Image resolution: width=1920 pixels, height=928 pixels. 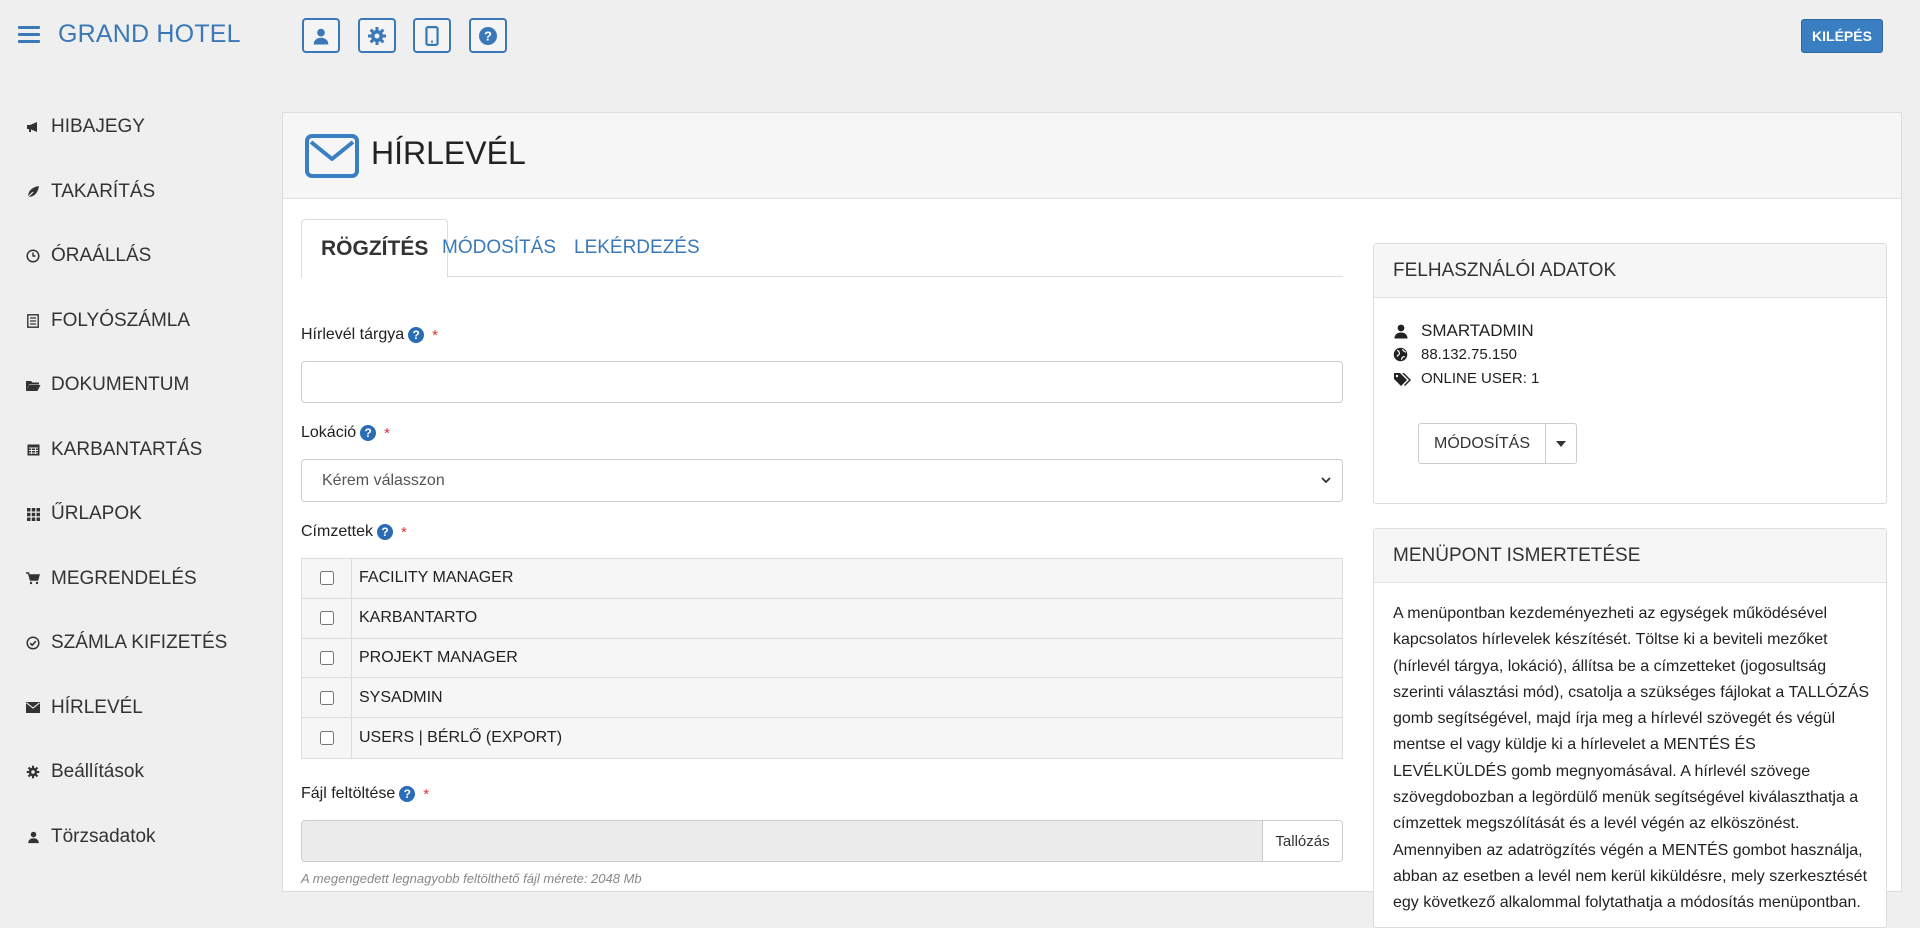 What do you see at coordinates (637, 248) in the screenshot?
I see `tab-lekerdezes: LEKÉRDEZÉS` at bounding box center [637, 248].